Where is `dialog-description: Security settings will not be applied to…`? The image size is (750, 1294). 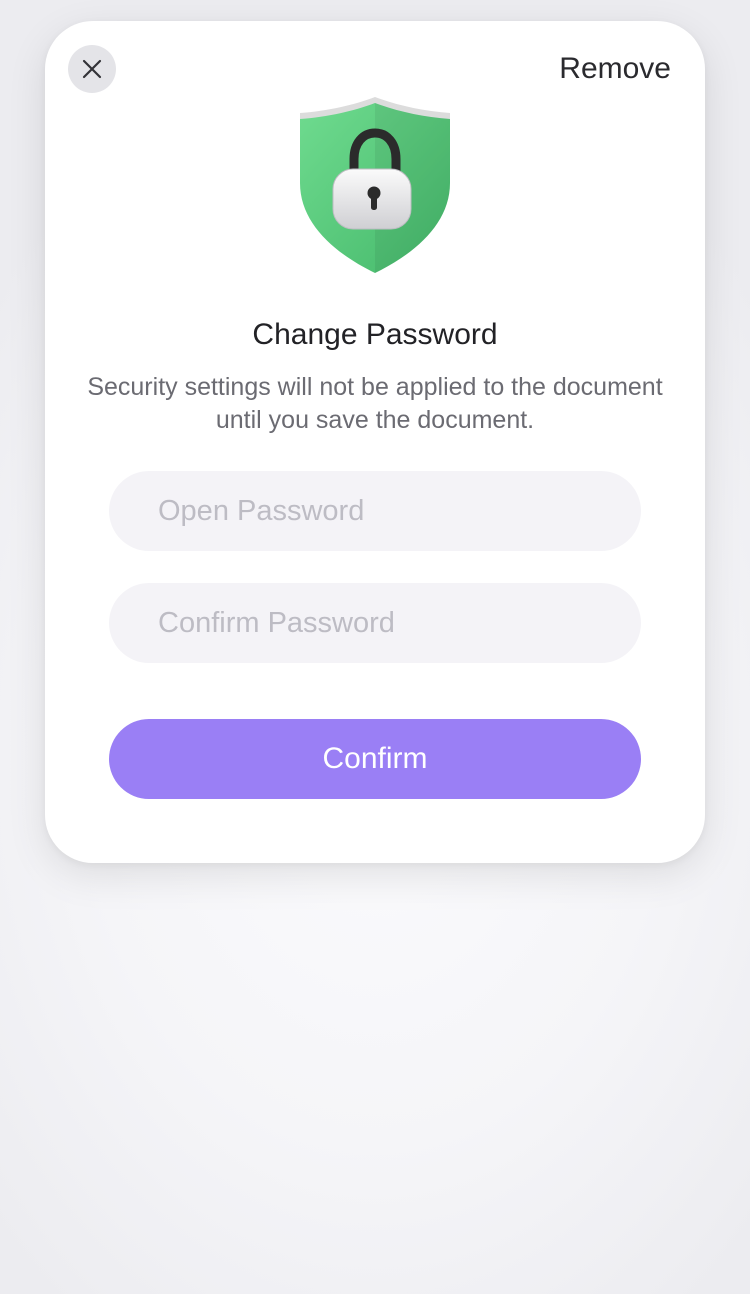
dialog-description: Security settings will not be applied to… is located at coordinates (375, 403).